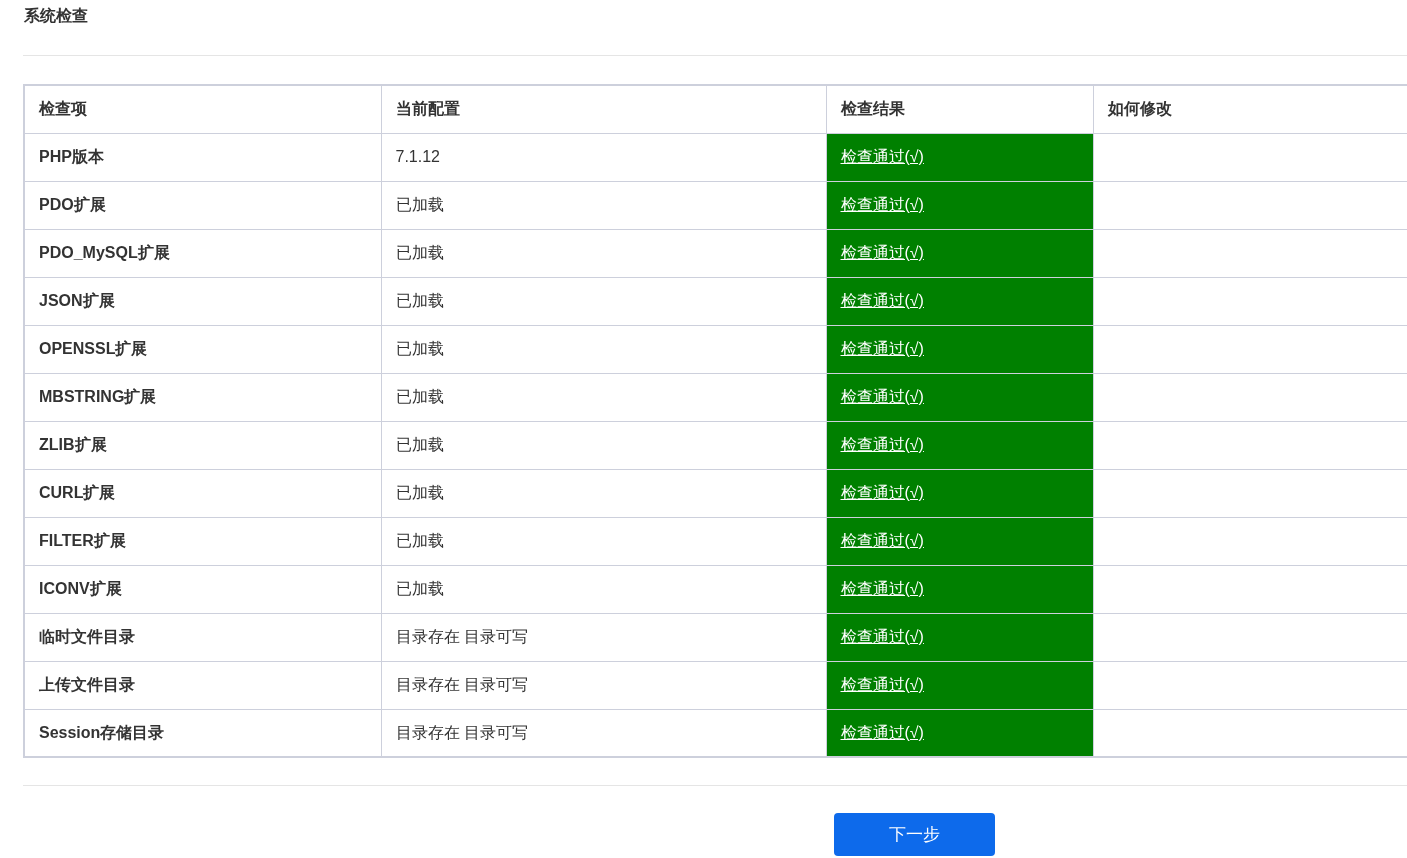 The height and width of the screenshot is (858, 1407). I want to click on column-header: 当前配置, so click(603, 109).